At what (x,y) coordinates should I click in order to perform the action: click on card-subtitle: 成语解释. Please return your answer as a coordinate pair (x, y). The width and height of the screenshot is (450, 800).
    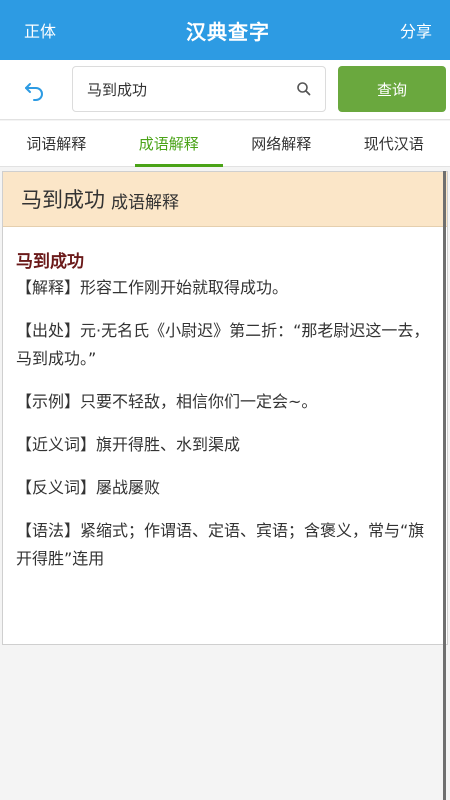
    Looking at the image, I should click on (145, 203).